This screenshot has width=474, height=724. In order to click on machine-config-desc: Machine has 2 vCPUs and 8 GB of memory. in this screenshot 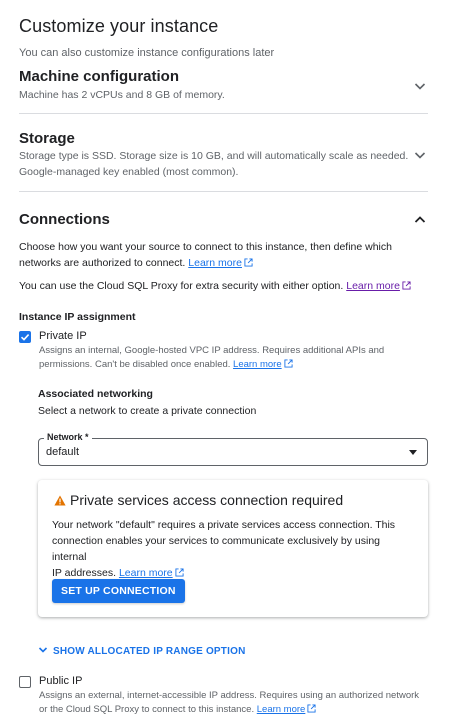, I will do `click(122, 95)`.